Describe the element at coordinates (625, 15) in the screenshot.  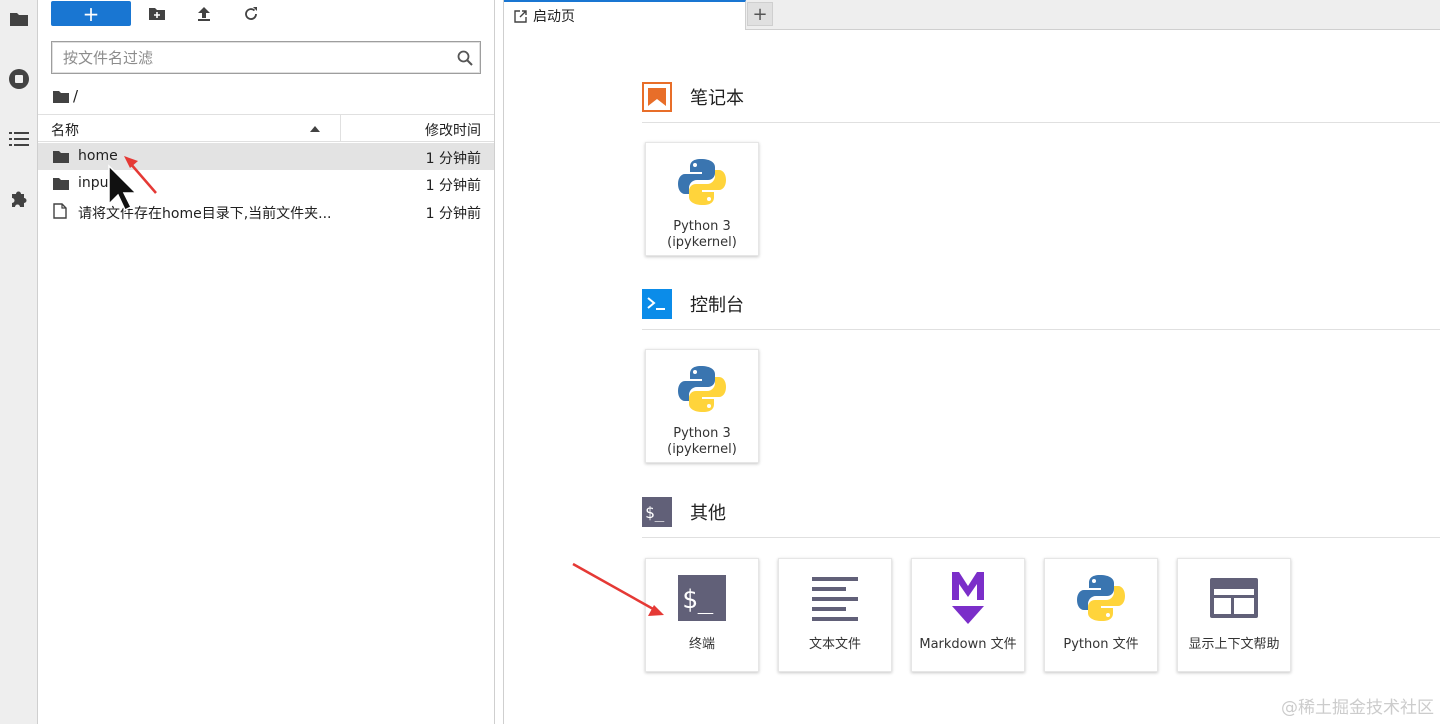
I see `tab-launcher: 启动页` at that location.